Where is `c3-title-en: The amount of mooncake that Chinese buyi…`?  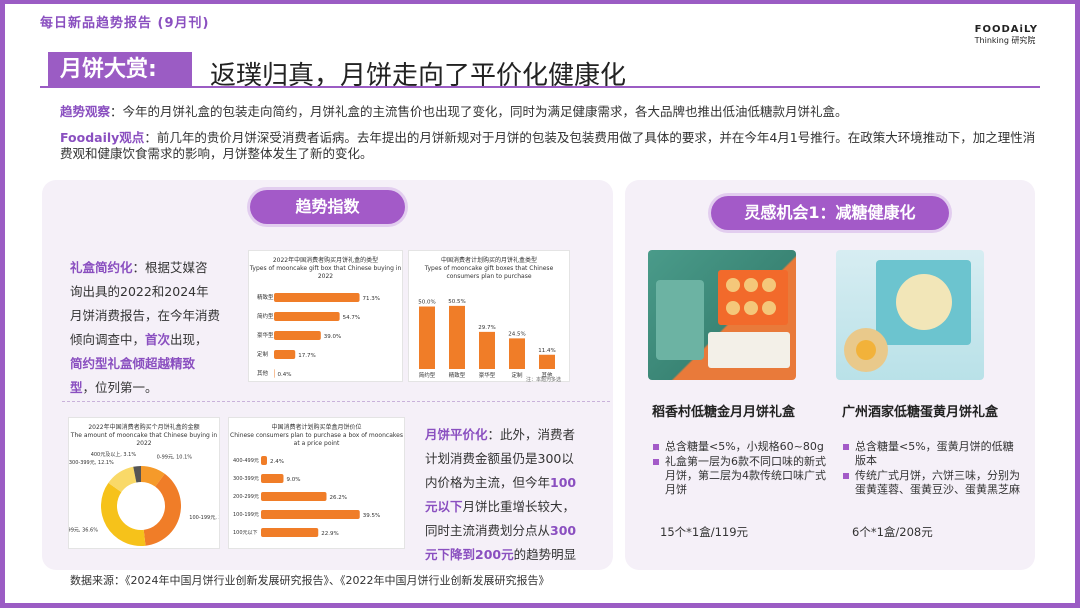 c3-title-en: The amount of mooncake that Chinese buyi… is located at coordinates (144, 439).